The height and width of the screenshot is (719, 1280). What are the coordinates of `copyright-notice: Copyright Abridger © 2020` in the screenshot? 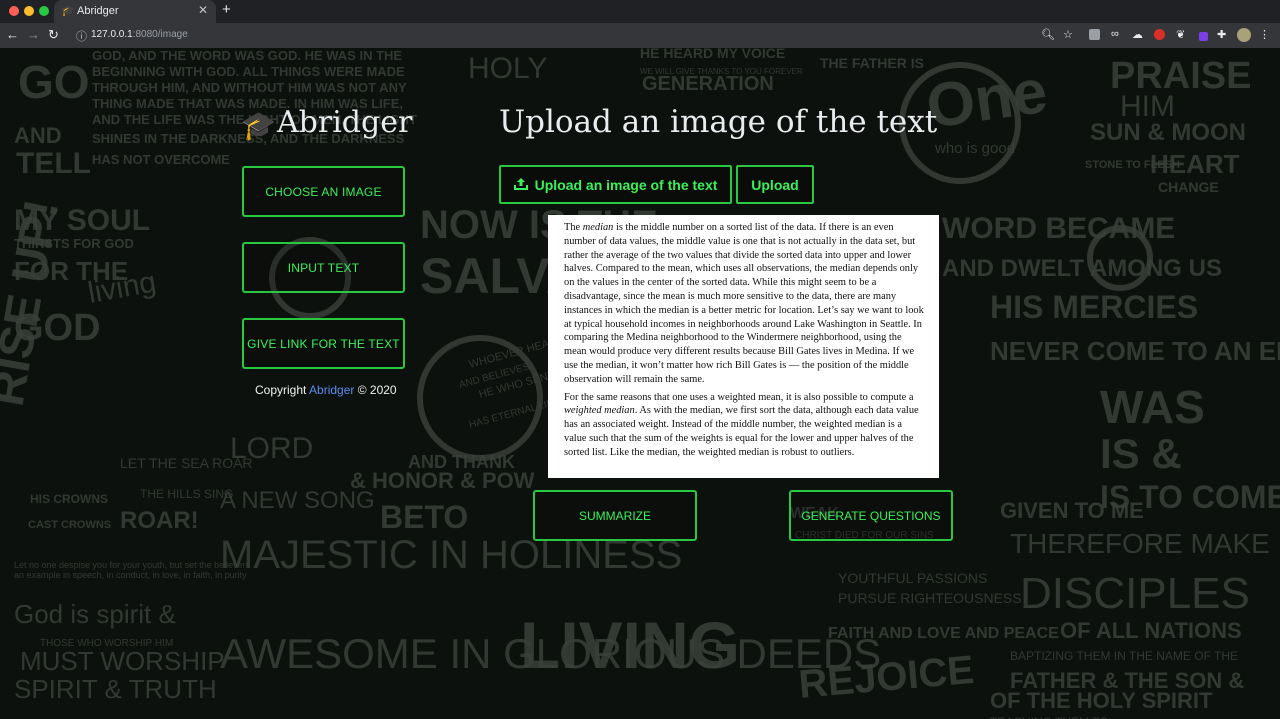 It's located at (326, 390).